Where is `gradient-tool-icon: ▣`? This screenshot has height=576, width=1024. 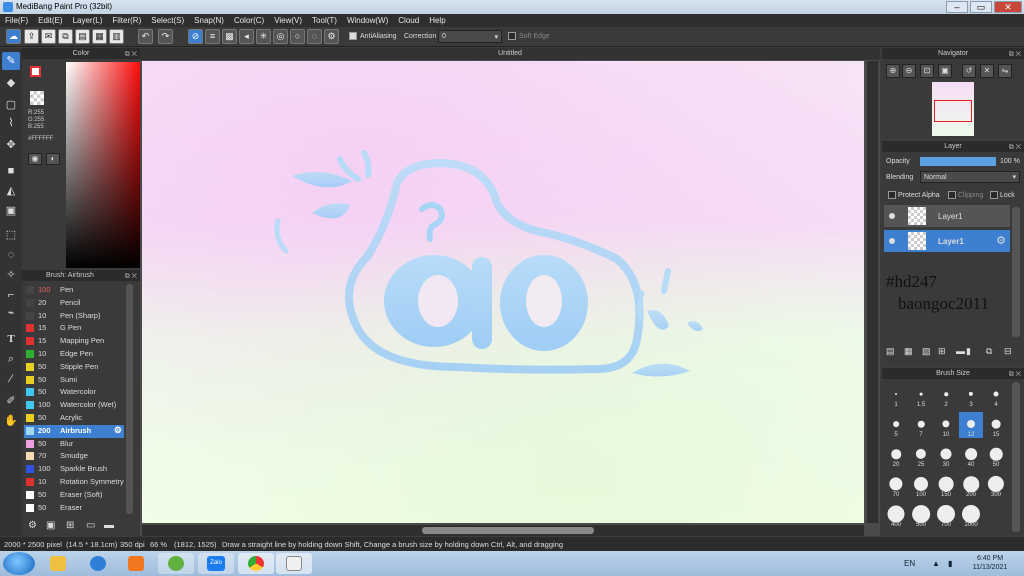
gradient-tool-icon: ▣ is located at coordinates (11, 211).